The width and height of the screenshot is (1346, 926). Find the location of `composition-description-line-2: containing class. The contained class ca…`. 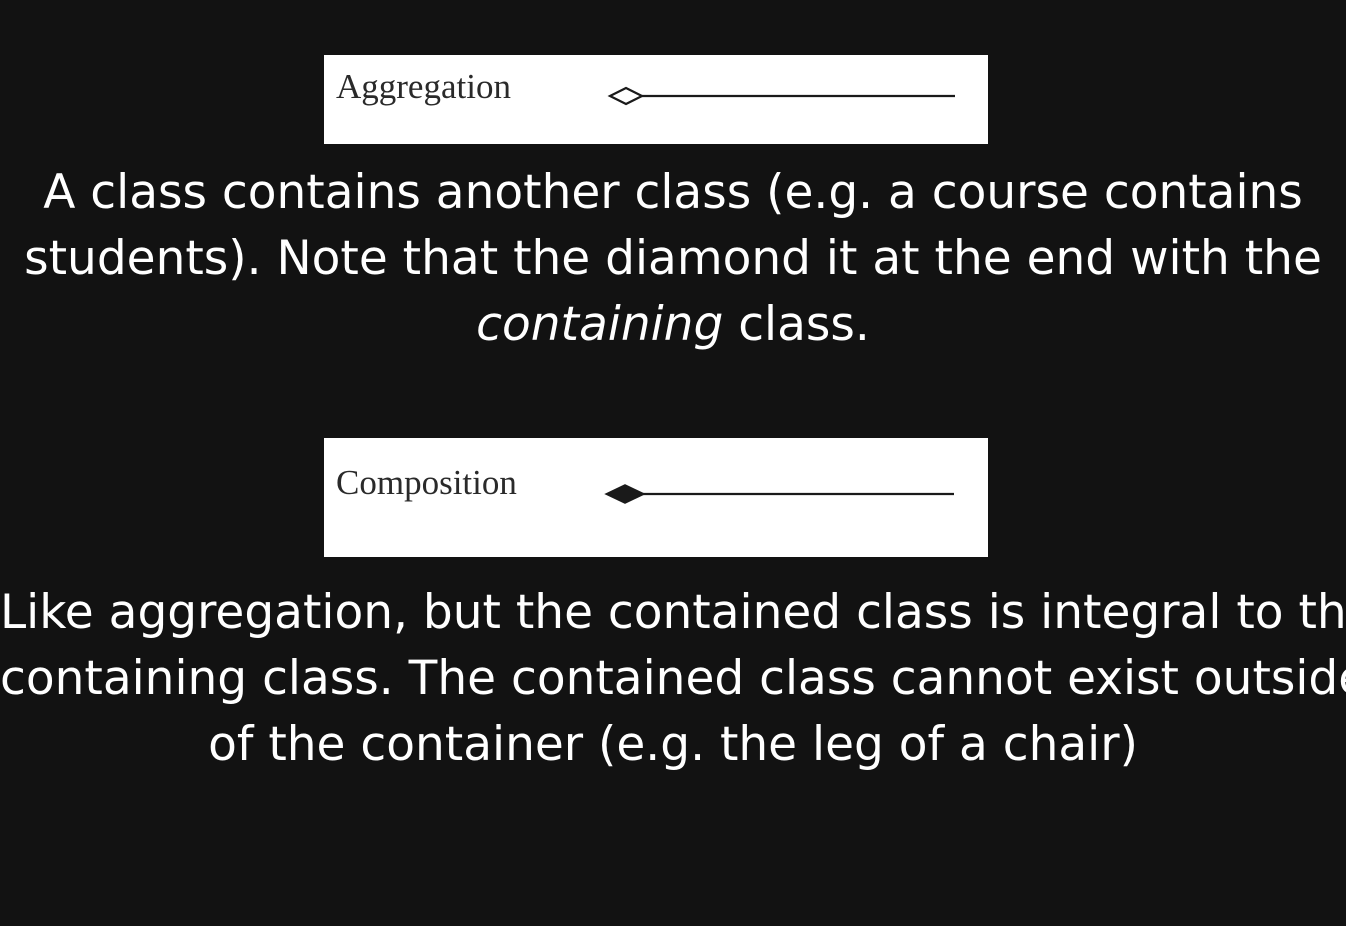

composition-description-line-2: containing class. The contained class ca… is located at coordinates (673, 678).